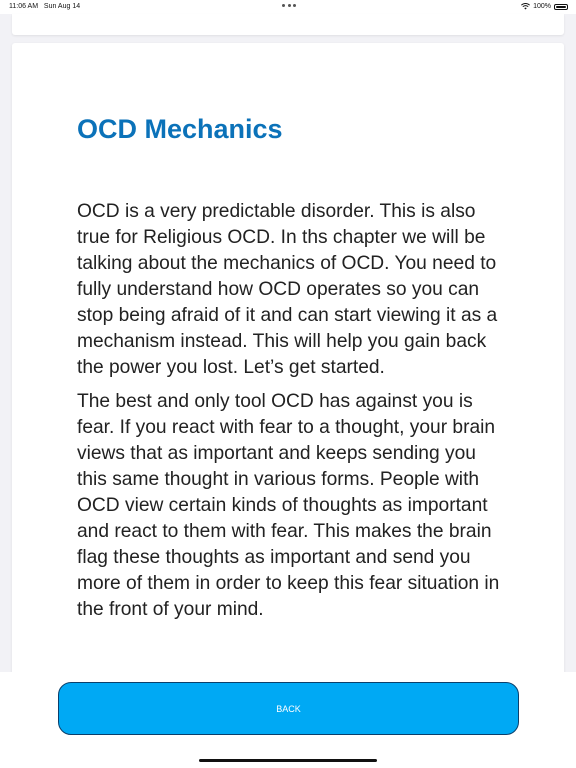 Image resolution: width=576 pixels, height=768 pixels. I want to click on wifi-icon, so click(526, 6).